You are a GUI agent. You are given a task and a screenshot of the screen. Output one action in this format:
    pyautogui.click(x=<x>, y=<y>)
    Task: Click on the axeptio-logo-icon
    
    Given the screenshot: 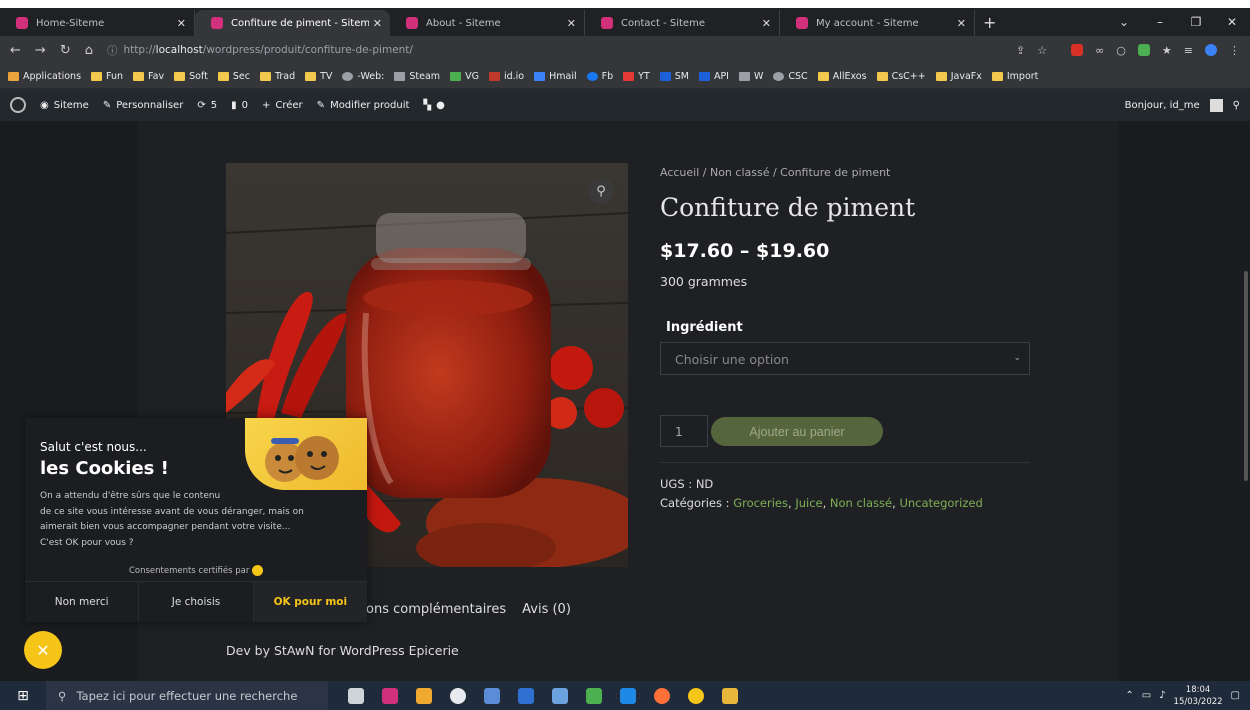 What is the action you would take?
    pyautogui.click(x=258, y=570)
    